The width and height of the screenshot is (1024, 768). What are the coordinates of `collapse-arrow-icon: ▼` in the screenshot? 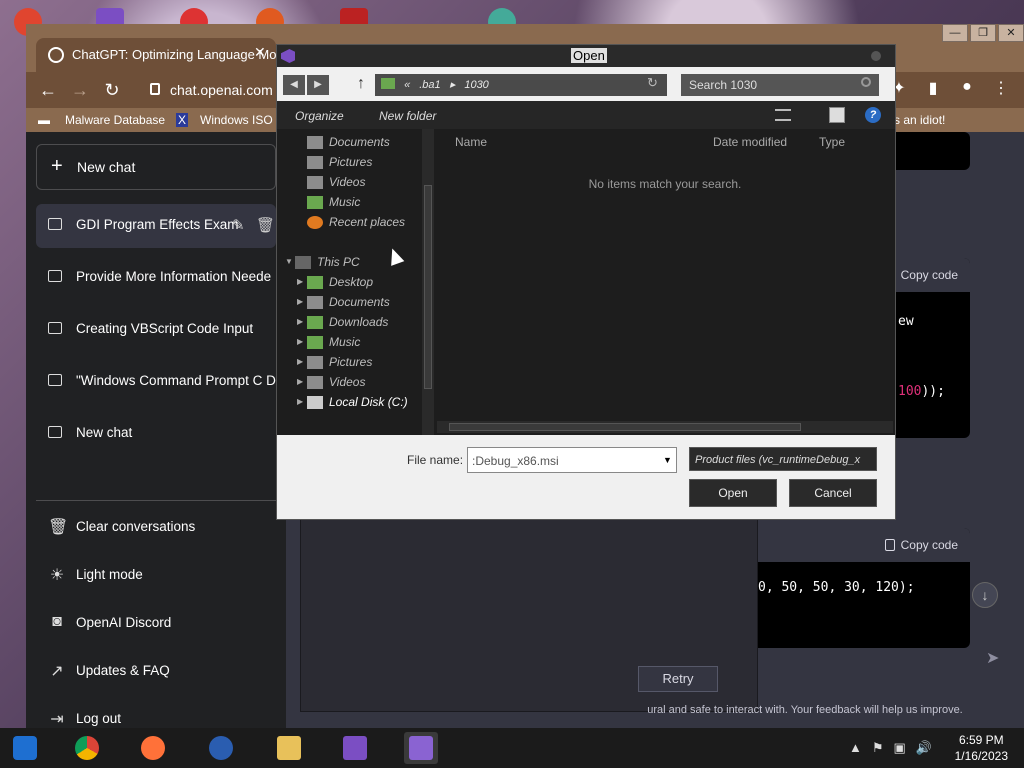 It's located at (289, 261).